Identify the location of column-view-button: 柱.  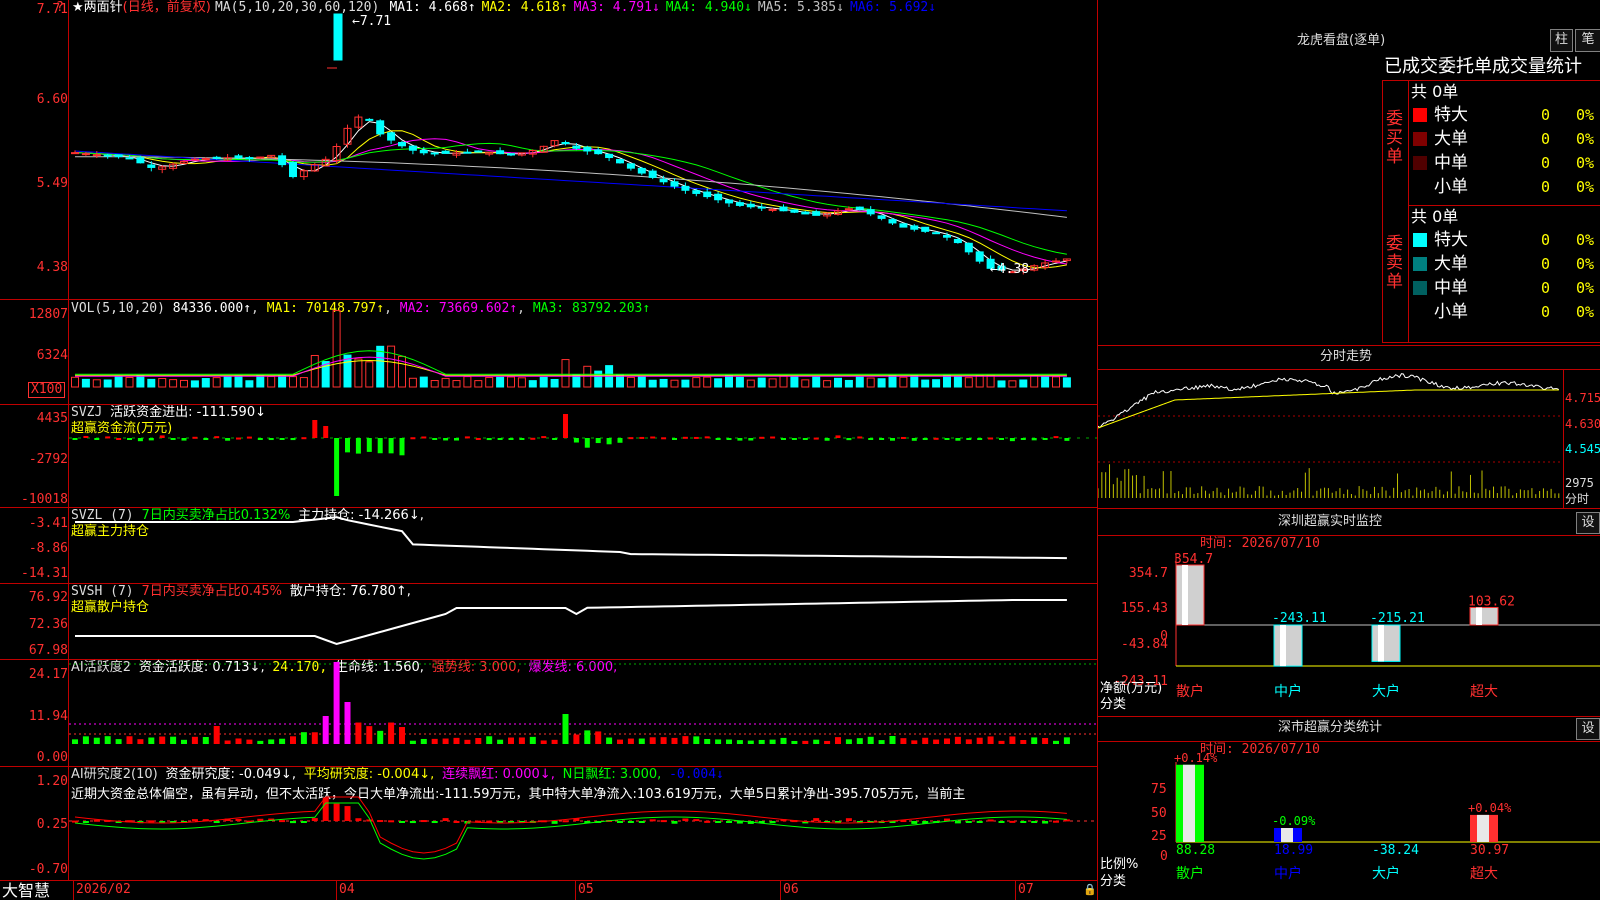
(1561, 40).